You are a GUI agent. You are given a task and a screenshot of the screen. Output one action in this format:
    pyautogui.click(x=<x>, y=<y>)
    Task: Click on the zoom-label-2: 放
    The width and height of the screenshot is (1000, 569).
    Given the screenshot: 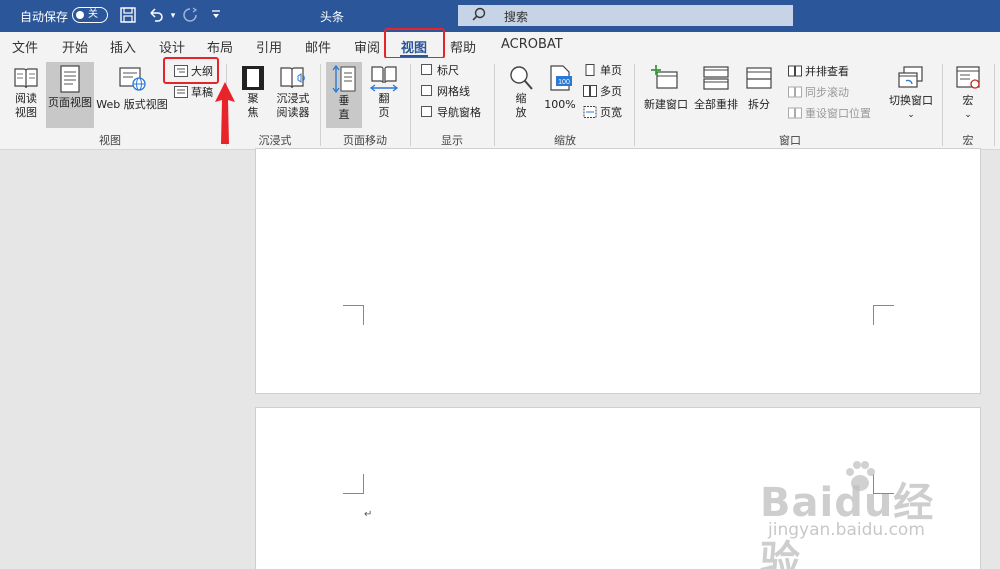 What is the action you would take?
    pyautogui.click(x=521, y=112)
    